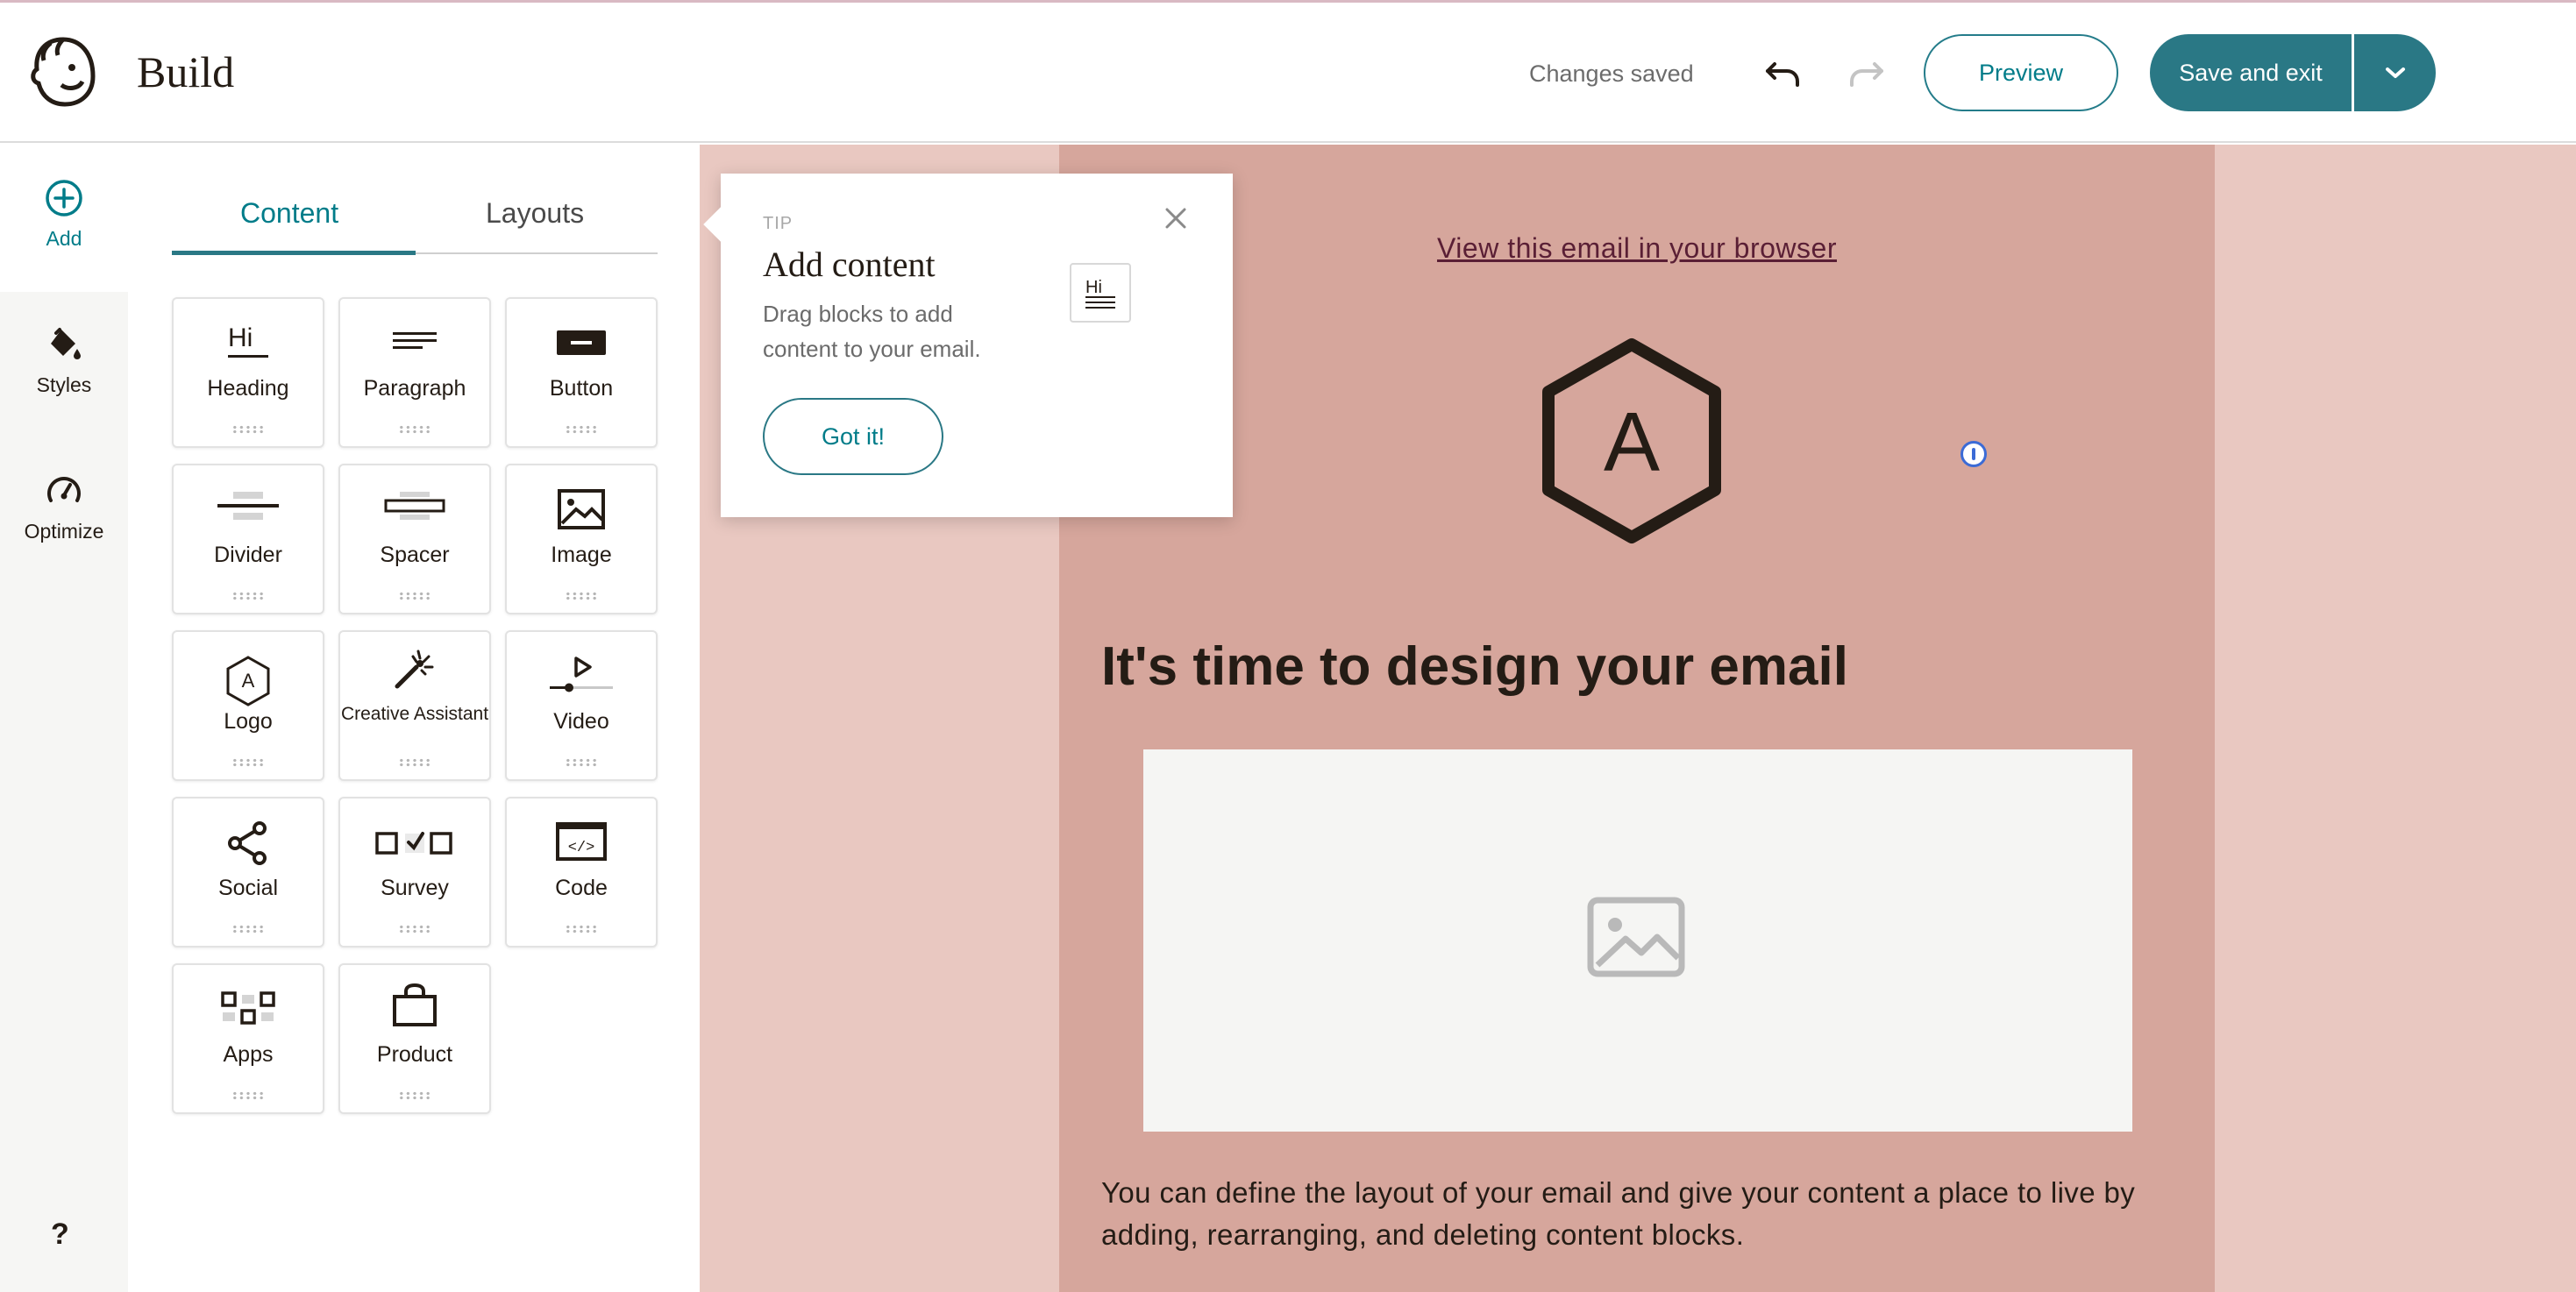 The image size is (2576, 1292). What do you see at coordinates (581, 888) in the screenshot?
I see `block-label: Code` at bounding box center [581, 888].